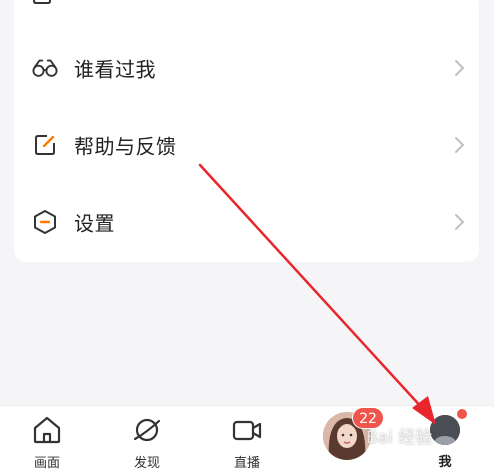 The height and width of the screenshot is (476, 494). I want to click on edit-feedback-icon, so click(45, 145).